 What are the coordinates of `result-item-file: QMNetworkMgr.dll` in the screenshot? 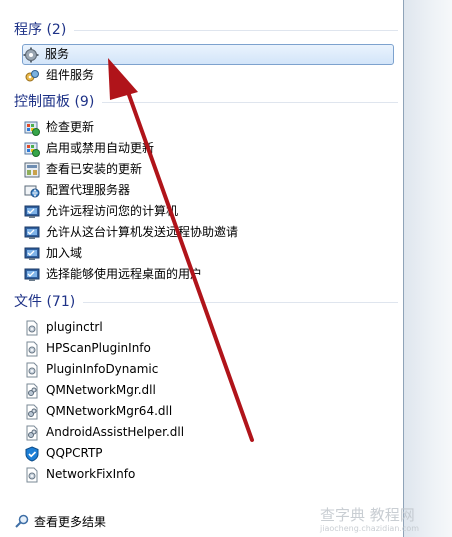 It's located at (208, 390).